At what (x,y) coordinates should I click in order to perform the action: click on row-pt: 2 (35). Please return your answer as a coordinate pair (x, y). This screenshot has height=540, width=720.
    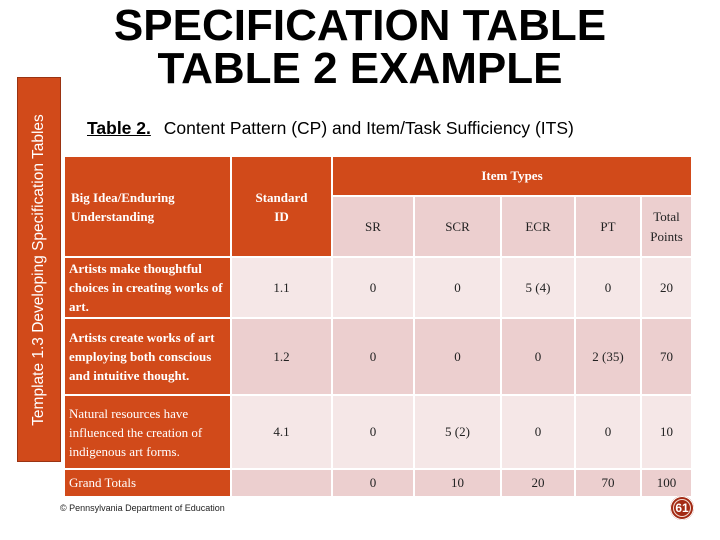
    Looking at the image, I should click on (608, 356).